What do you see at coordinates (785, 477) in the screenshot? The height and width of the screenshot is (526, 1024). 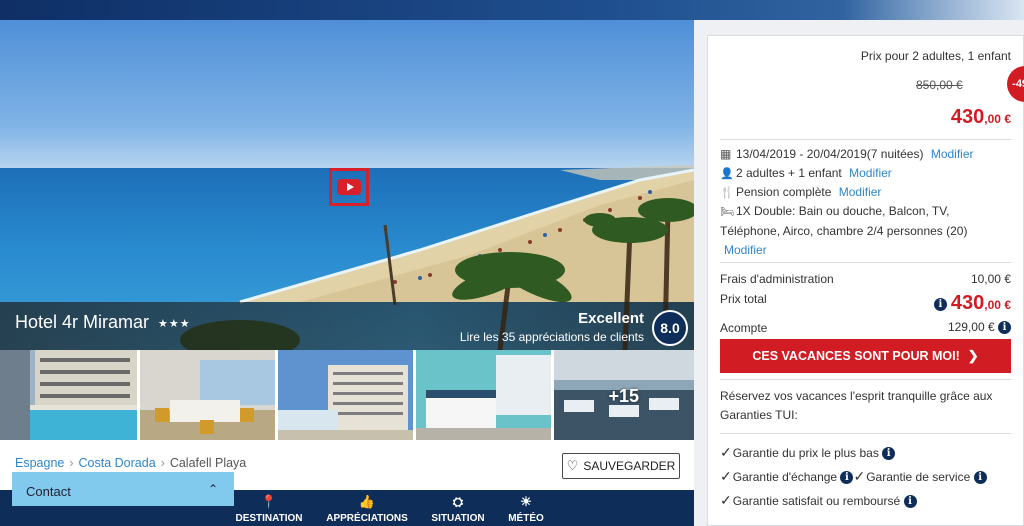 I see `guarantee-exchange-text: Garantie d'échange` at bounding box center [785, 477].